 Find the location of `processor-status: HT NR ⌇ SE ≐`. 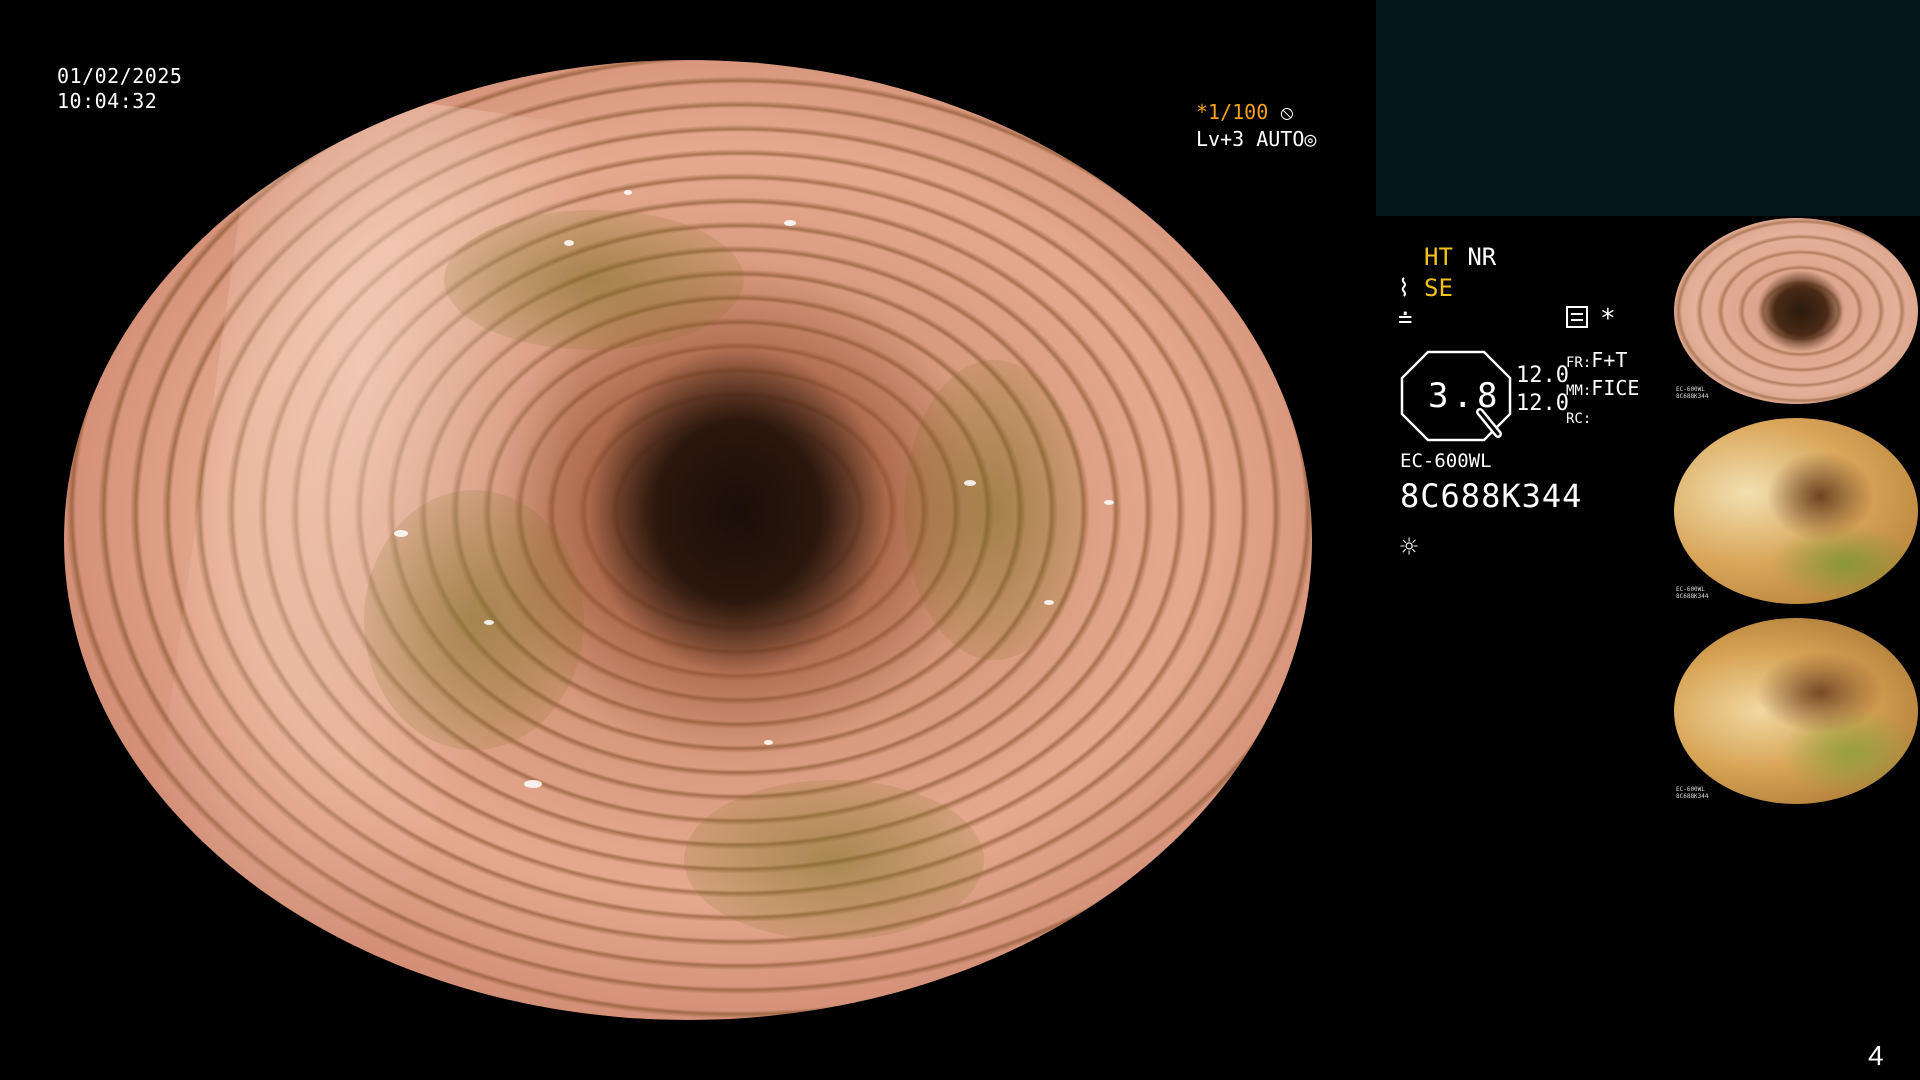

processor-status: HT NR ⌇ SE ≐ is located at coordinates (1447, 288).